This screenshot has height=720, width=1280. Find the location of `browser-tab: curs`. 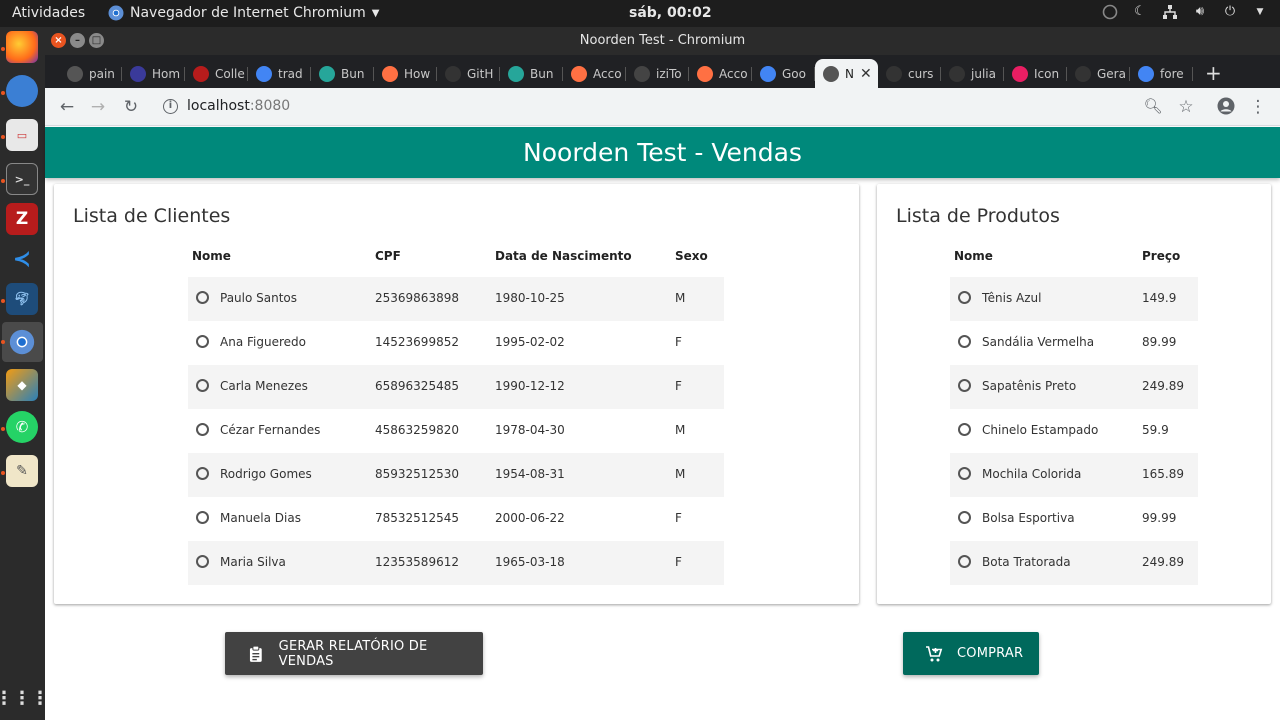

browser-tab: curs is located at coordinates (909, 73).